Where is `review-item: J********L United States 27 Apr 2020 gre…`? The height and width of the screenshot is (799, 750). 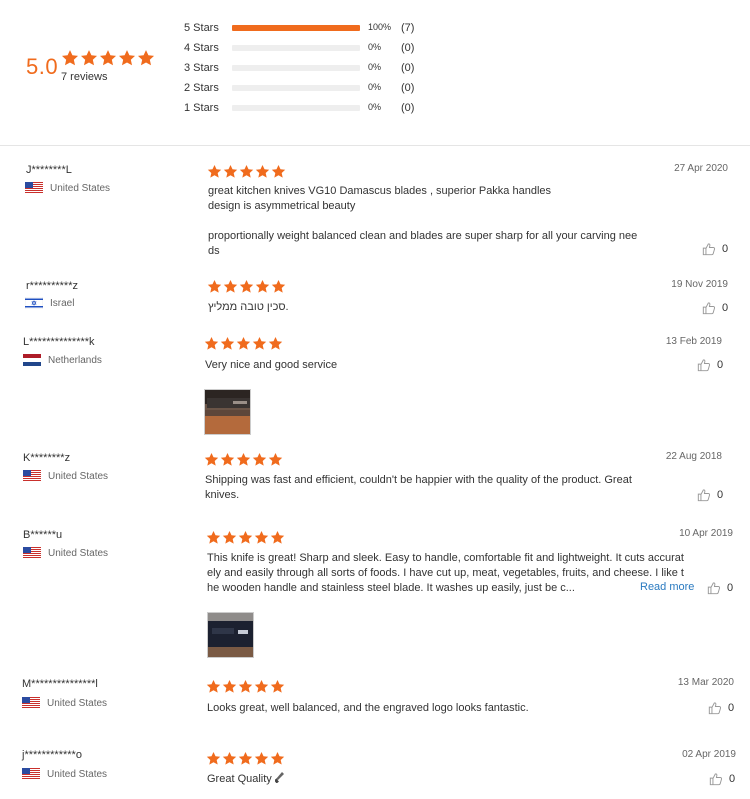
review-item: J********L United States 27 Apr 2020 gre… is located at coordinates (375, 215).